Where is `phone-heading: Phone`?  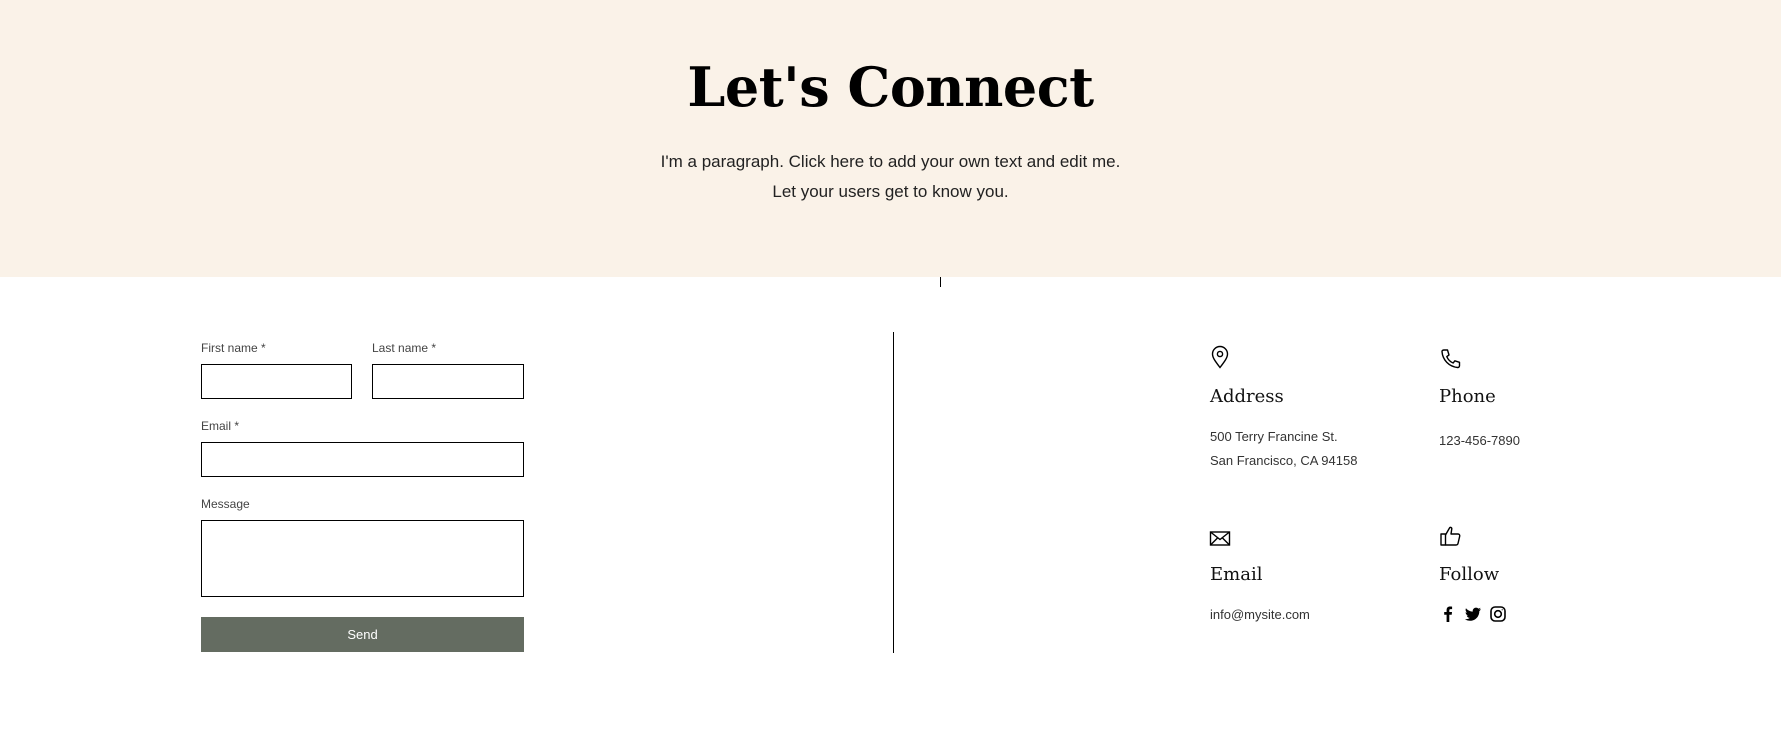
phone-heading: Phone is located at coordinates (1467, 396).